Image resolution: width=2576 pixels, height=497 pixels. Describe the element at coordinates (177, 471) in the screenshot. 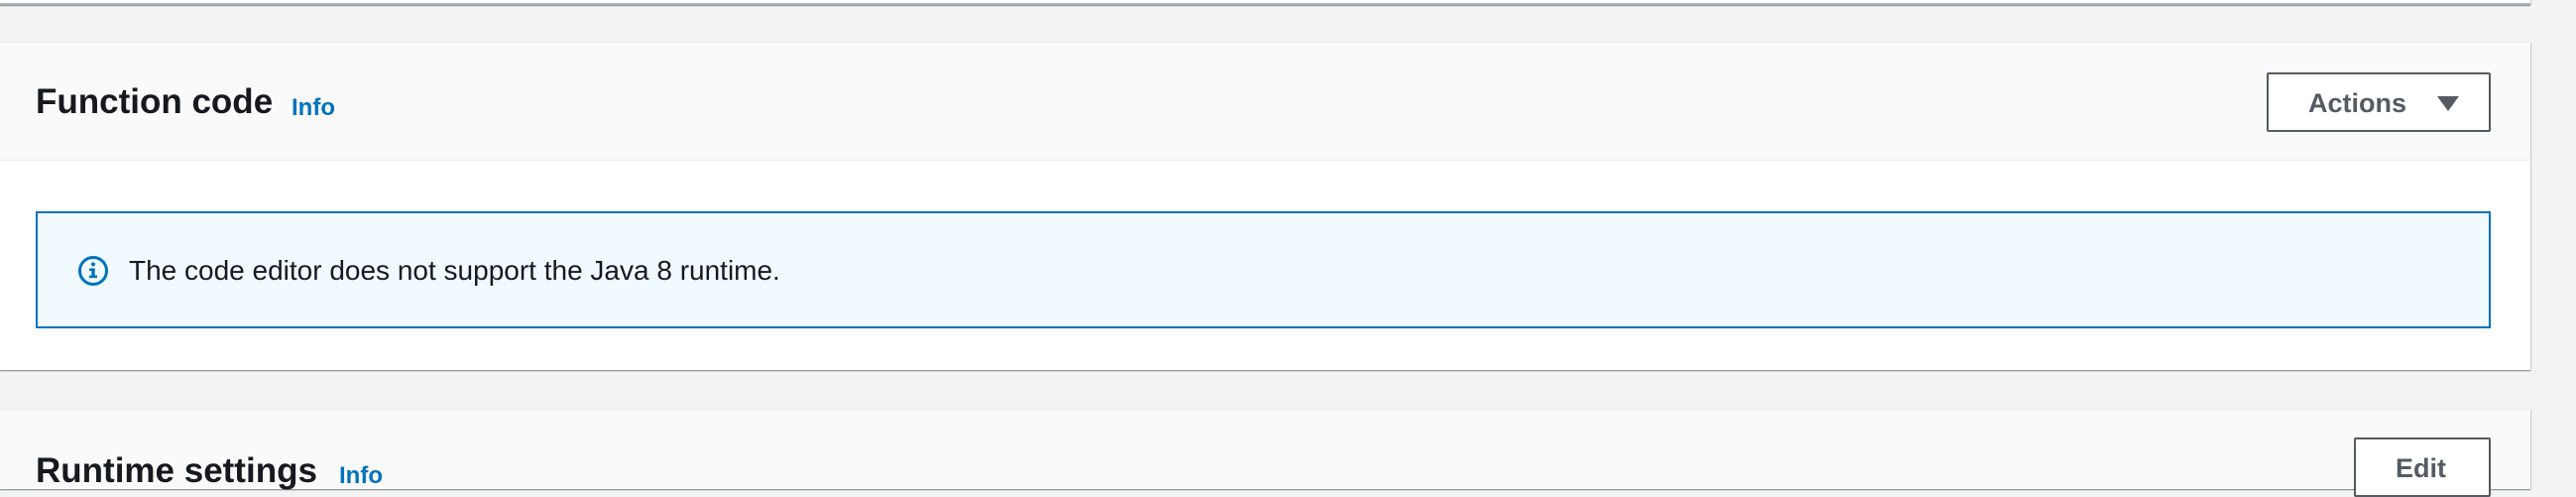

I see `runtime-settings-title: Runtime settings` at that location.